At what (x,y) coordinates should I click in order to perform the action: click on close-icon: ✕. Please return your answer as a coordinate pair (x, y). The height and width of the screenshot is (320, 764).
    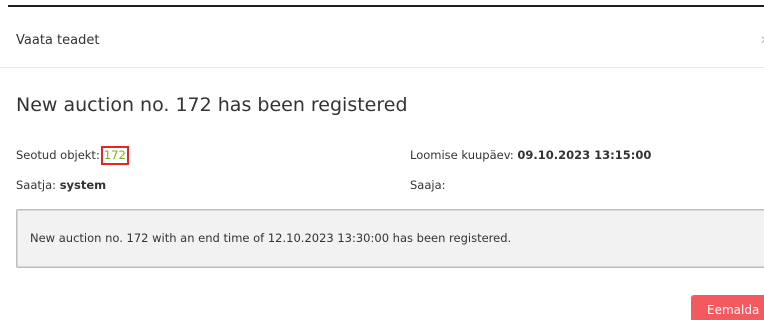
    Looking at the image, I should click on (762, 40).